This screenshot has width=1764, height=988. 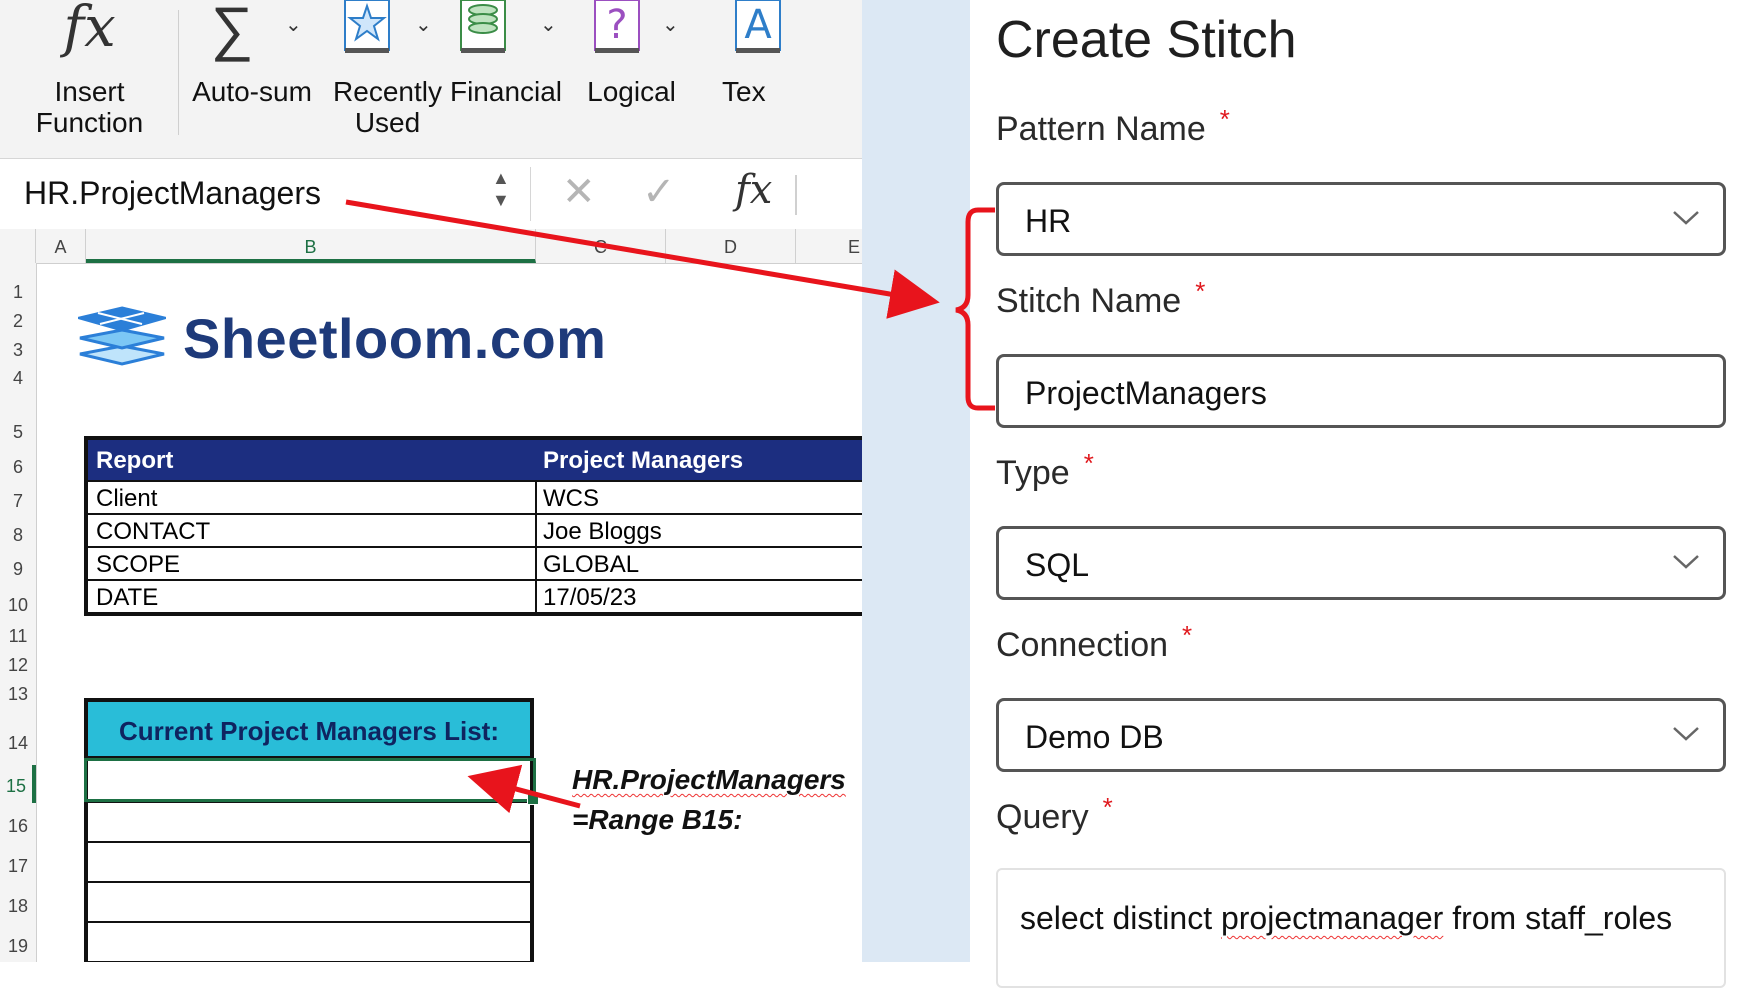 I want to click on name-box-spinner-icon: ▲ ▼, so click(x=501, y=189).